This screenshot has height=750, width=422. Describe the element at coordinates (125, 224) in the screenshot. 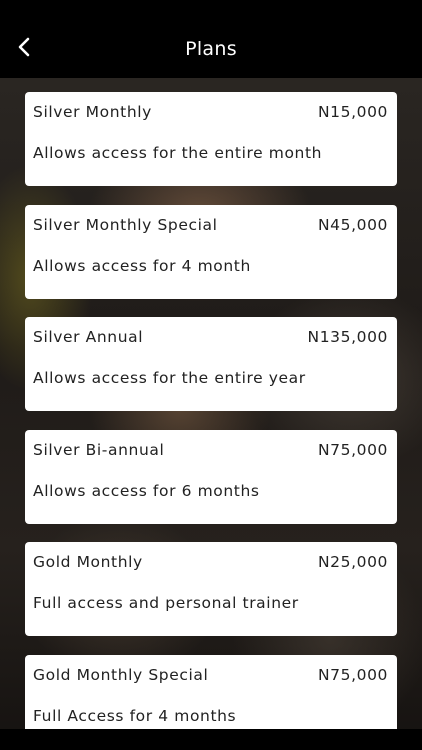

I see `plan-name: Silver Monthly Special` at that location.